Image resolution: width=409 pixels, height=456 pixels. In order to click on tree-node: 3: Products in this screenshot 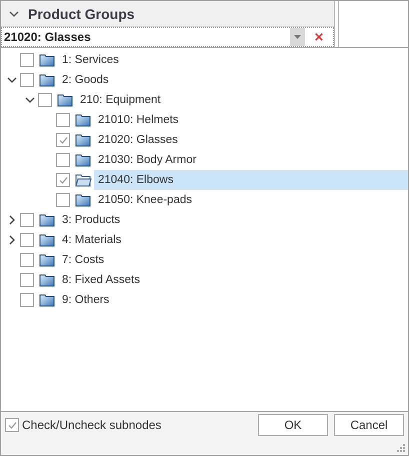, I will do `click(233, 220)`.